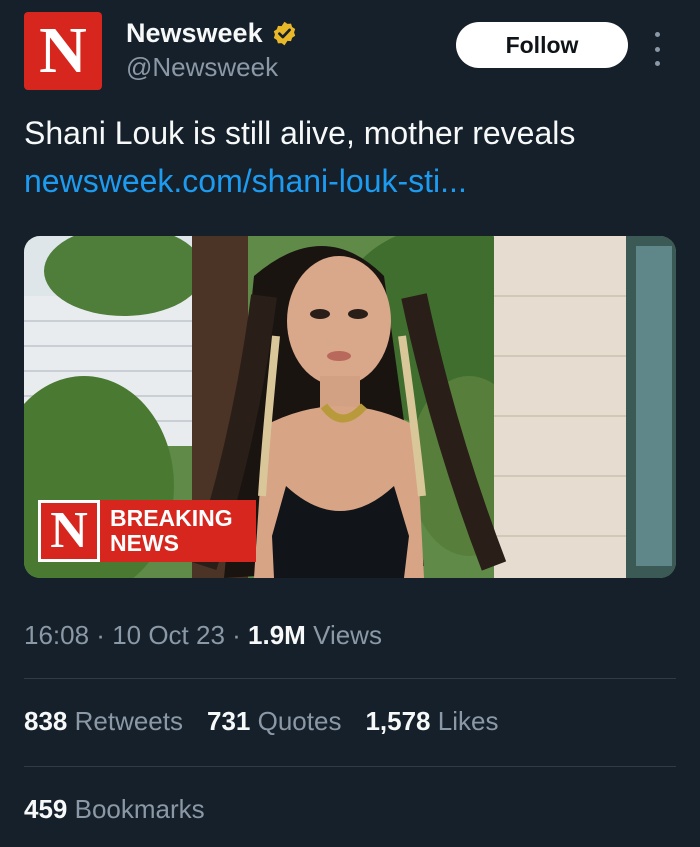  I want to click on engagement-stats: 838 Retweets 731 Quotes 1,578 Likes, so click(261, 721).